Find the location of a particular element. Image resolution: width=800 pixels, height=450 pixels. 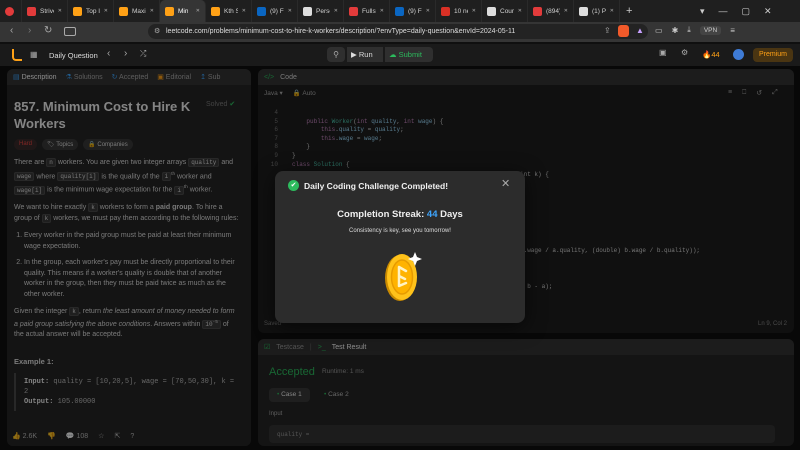

tab-title: Min is located at coordinates (183, 11).